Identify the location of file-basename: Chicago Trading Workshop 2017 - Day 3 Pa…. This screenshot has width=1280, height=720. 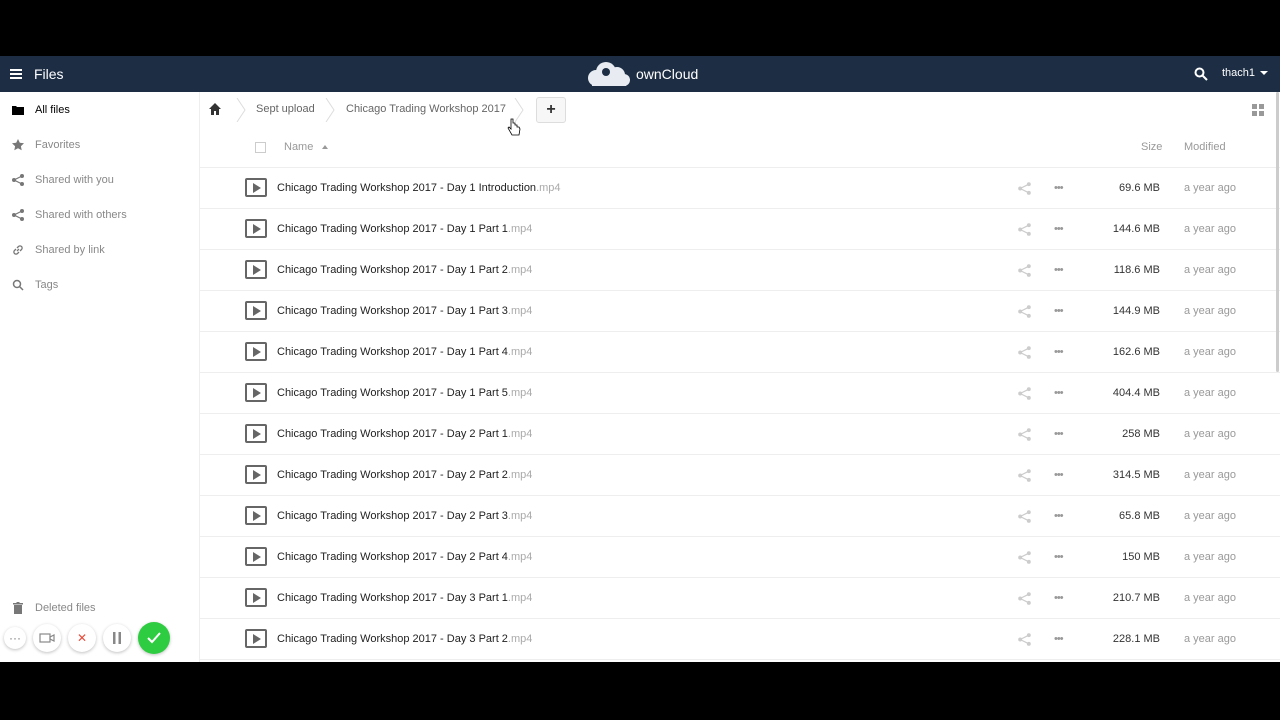
(392, 639).